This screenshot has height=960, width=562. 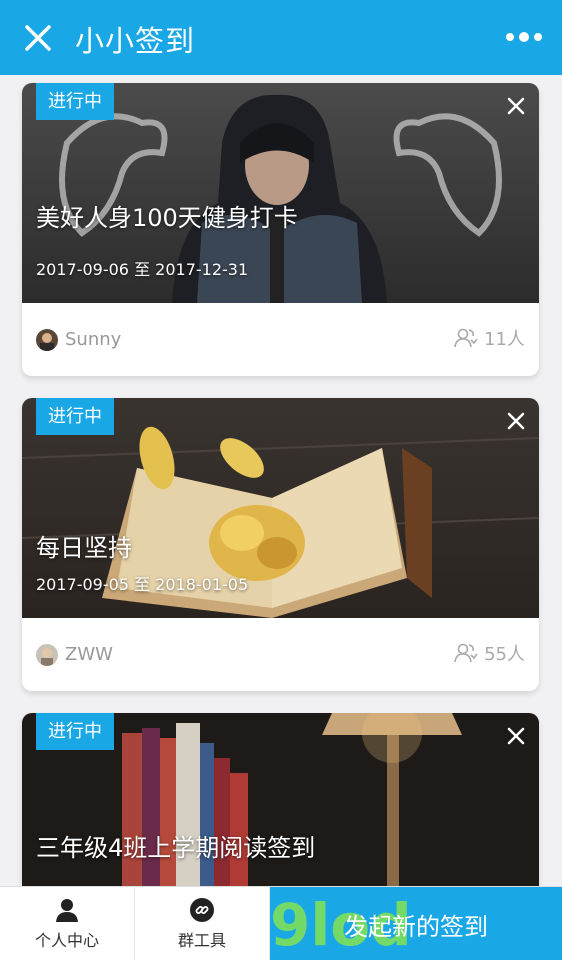 What do you see at coordinates (202, 910) in the screenshot?
I see `link-icon` at bounding box center [202, 910].